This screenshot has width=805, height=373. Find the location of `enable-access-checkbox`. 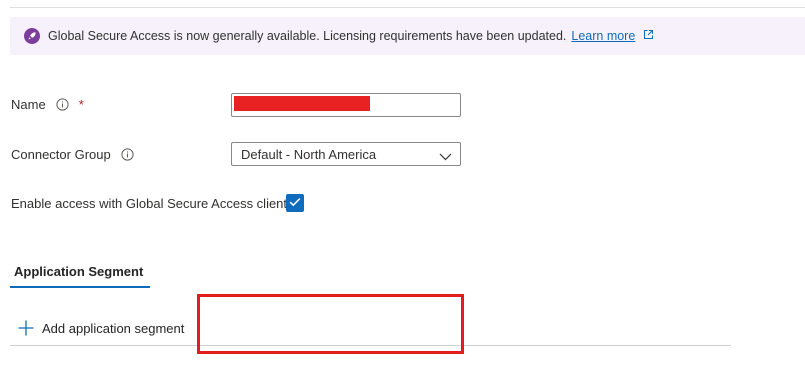

enable-access-checkbox is located at coordinates (295, 203).